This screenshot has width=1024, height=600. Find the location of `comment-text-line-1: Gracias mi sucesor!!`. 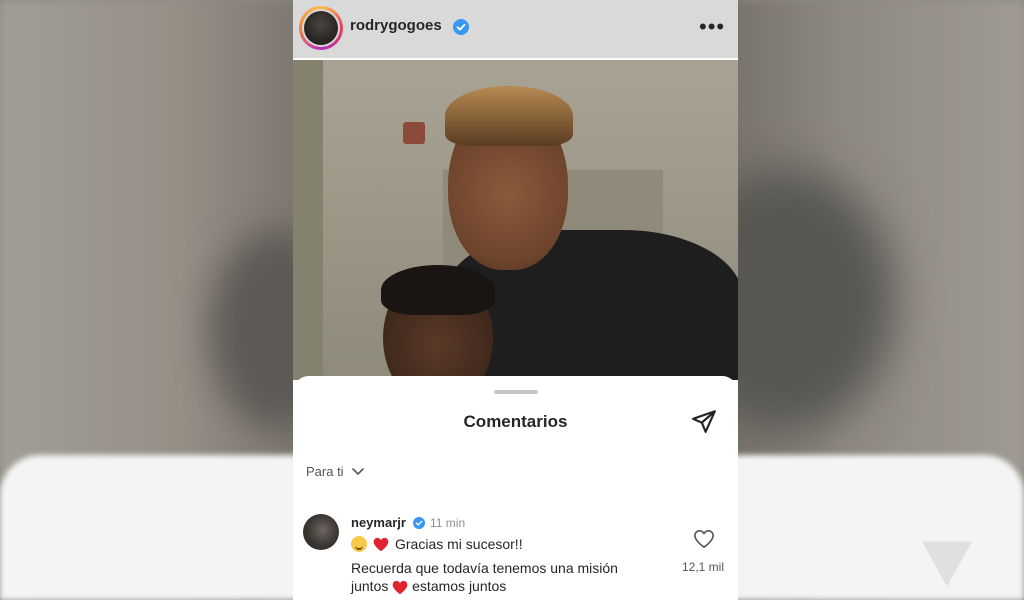

comment-text-line-1: Gracias mi sucesor!! is located at coordinates (437, 544).